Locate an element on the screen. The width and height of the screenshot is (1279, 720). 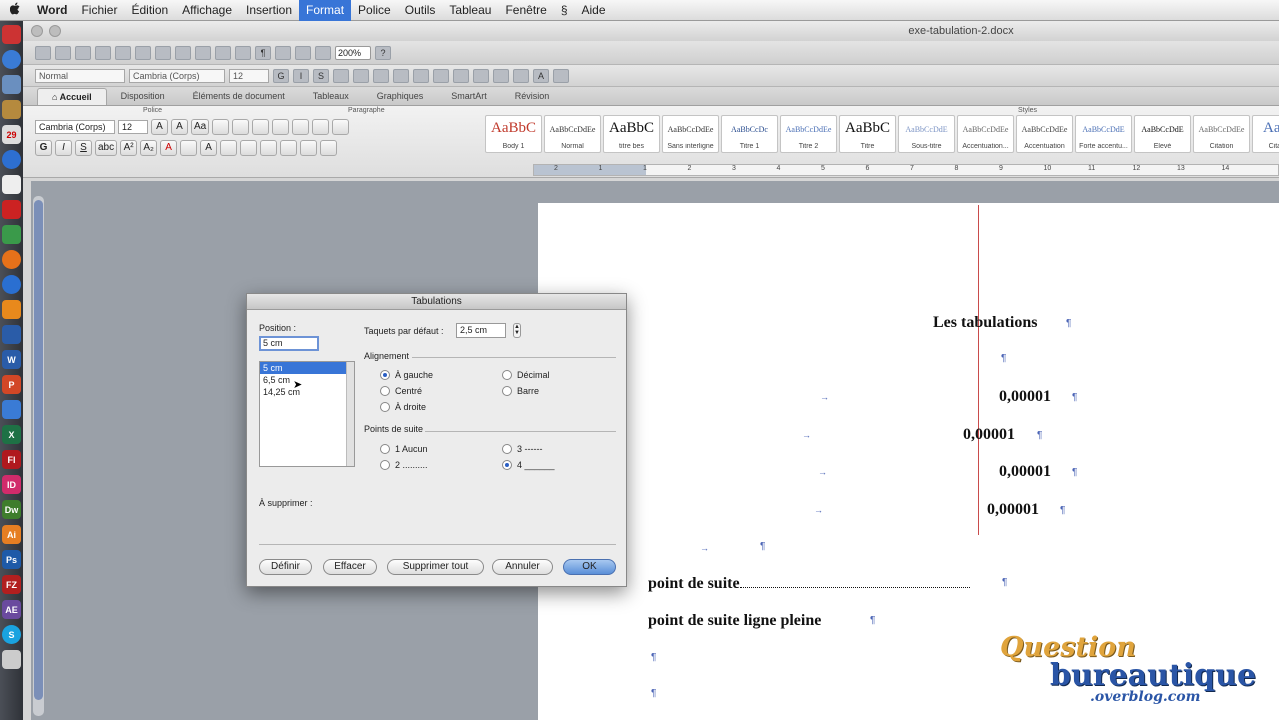
apps-grid-icon is located at coordinates (11, 409).